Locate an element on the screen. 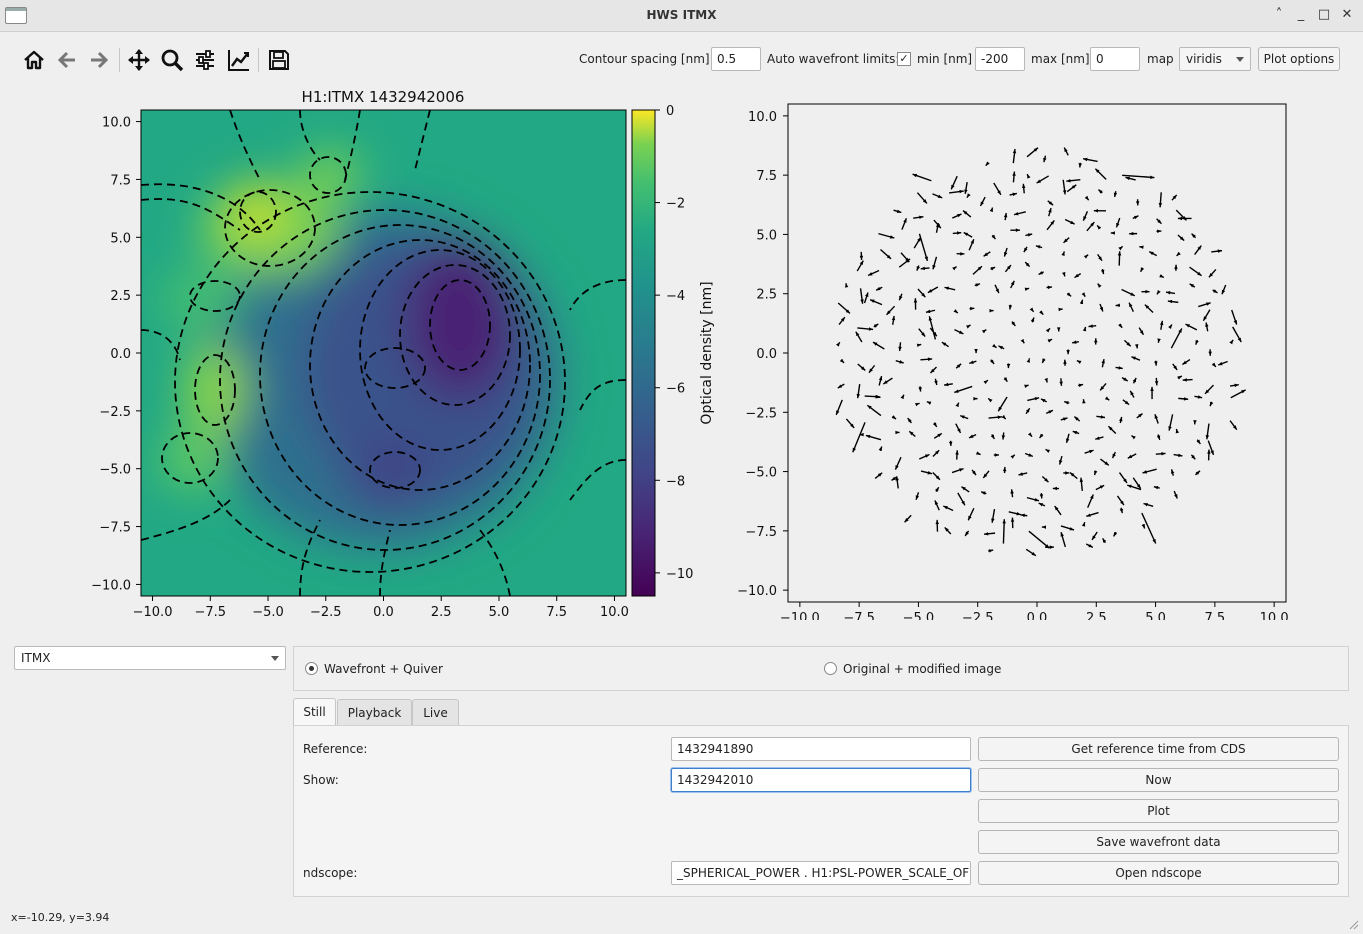 The image size is (1363, 934). open-ndscope-button: Open ndscope is located at coordinates (1158, 873).